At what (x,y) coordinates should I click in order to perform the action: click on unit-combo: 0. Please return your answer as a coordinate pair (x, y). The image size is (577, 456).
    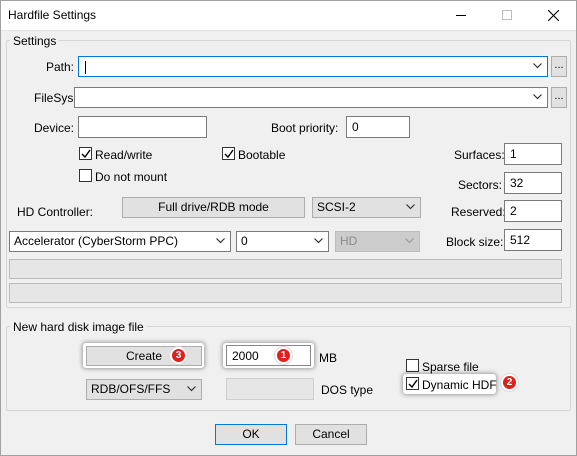
    Looking at the image, I should click on (282, 241).